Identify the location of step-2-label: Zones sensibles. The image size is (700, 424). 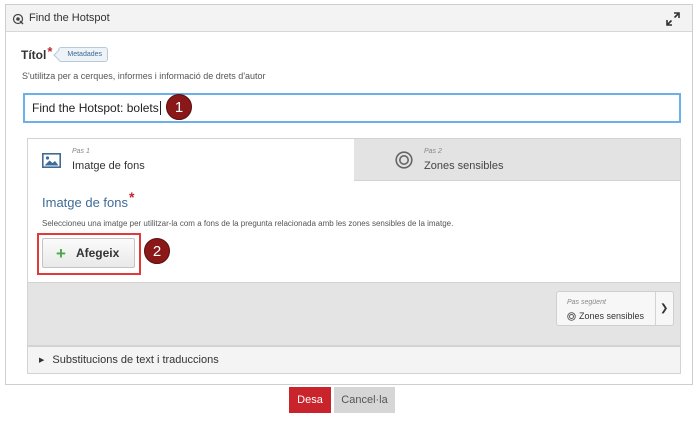
(464, 166).